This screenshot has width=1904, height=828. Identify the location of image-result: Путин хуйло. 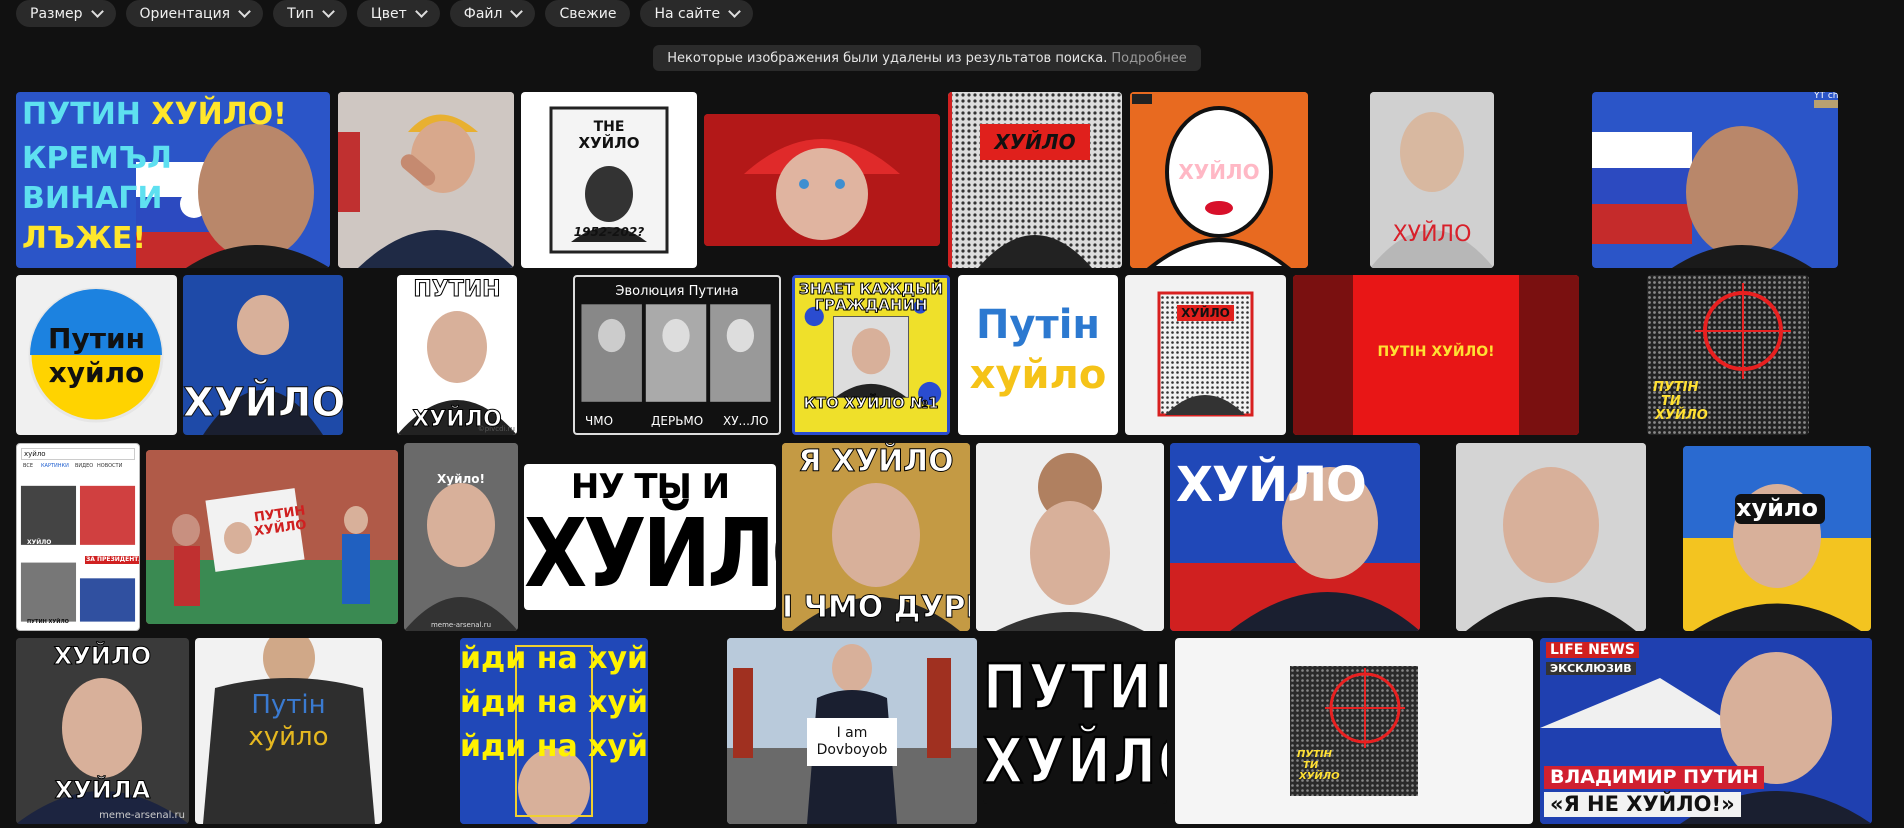
(96, 355).